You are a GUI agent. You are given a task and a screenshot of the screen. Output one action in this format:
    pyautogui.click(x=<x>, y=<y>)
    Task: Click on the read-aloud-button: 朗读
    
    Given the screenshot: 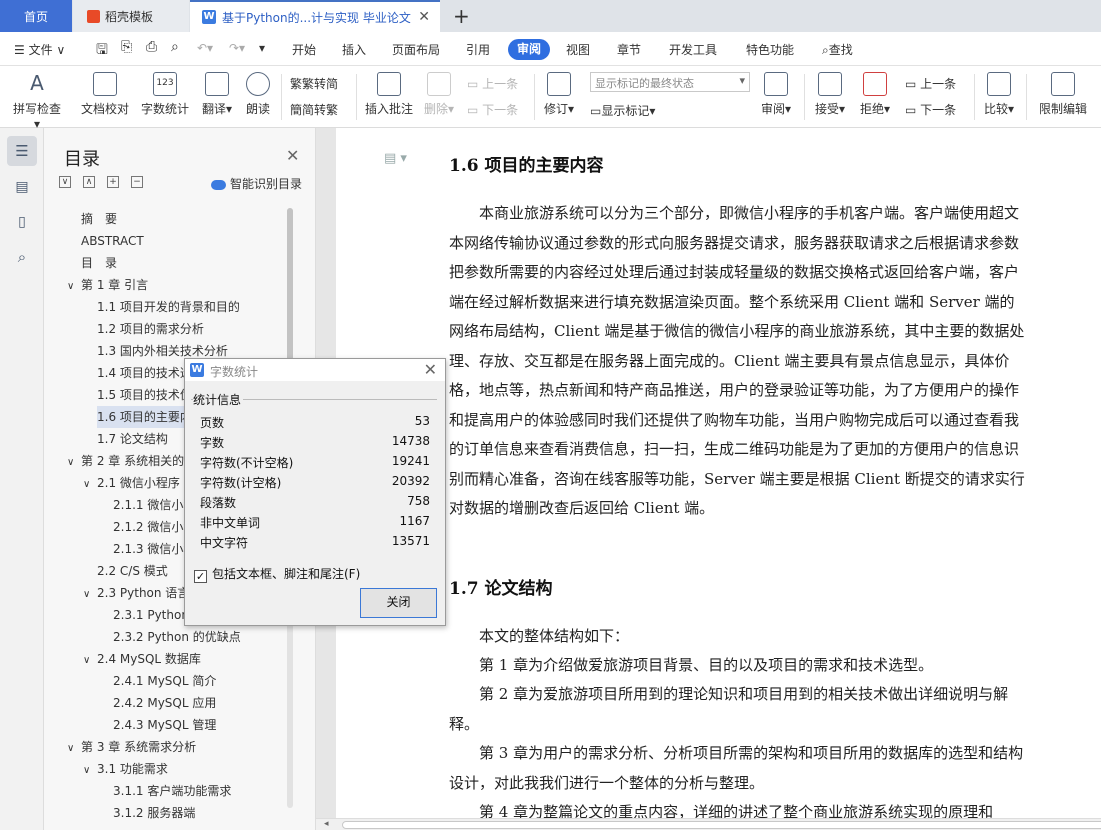 What is the action you would take?
    pyautogui.click(x=258, y=94)
    